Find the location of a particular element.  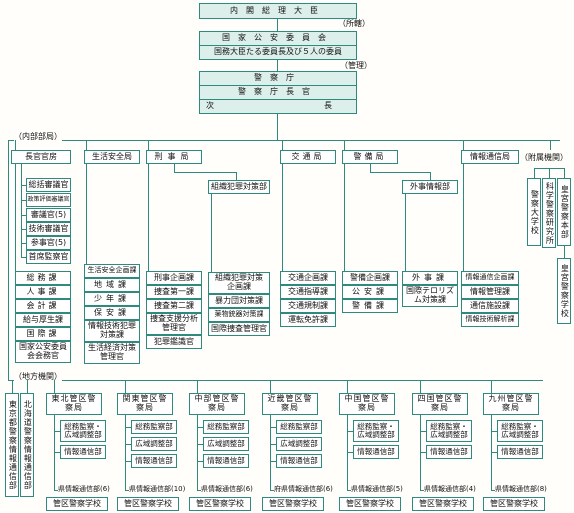

keibi-div-1: 公安課 is located at coordinates (370, 292).